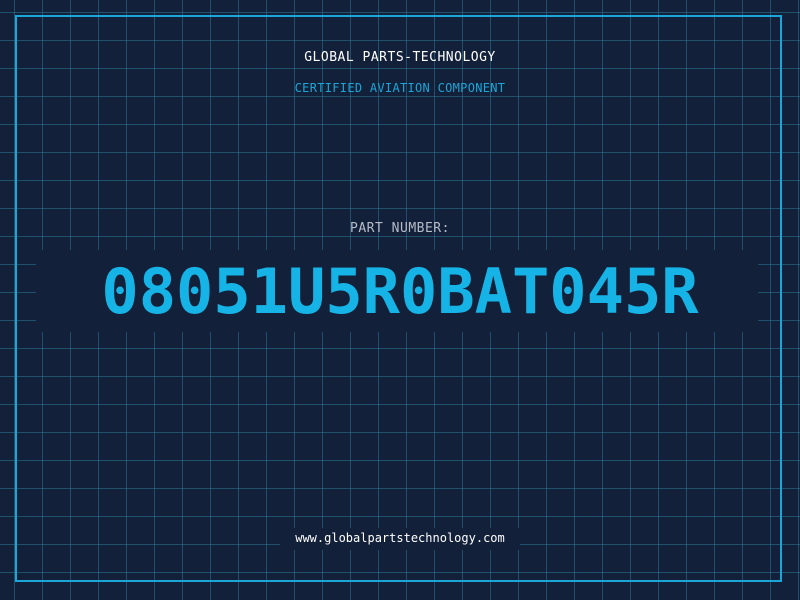 The image size is (800, 600). What do you see at coordinates (400, 291) in the screenshot?
I see `part-number-value: 08051U5R0BAT045R` at bounding box center [400, 291].